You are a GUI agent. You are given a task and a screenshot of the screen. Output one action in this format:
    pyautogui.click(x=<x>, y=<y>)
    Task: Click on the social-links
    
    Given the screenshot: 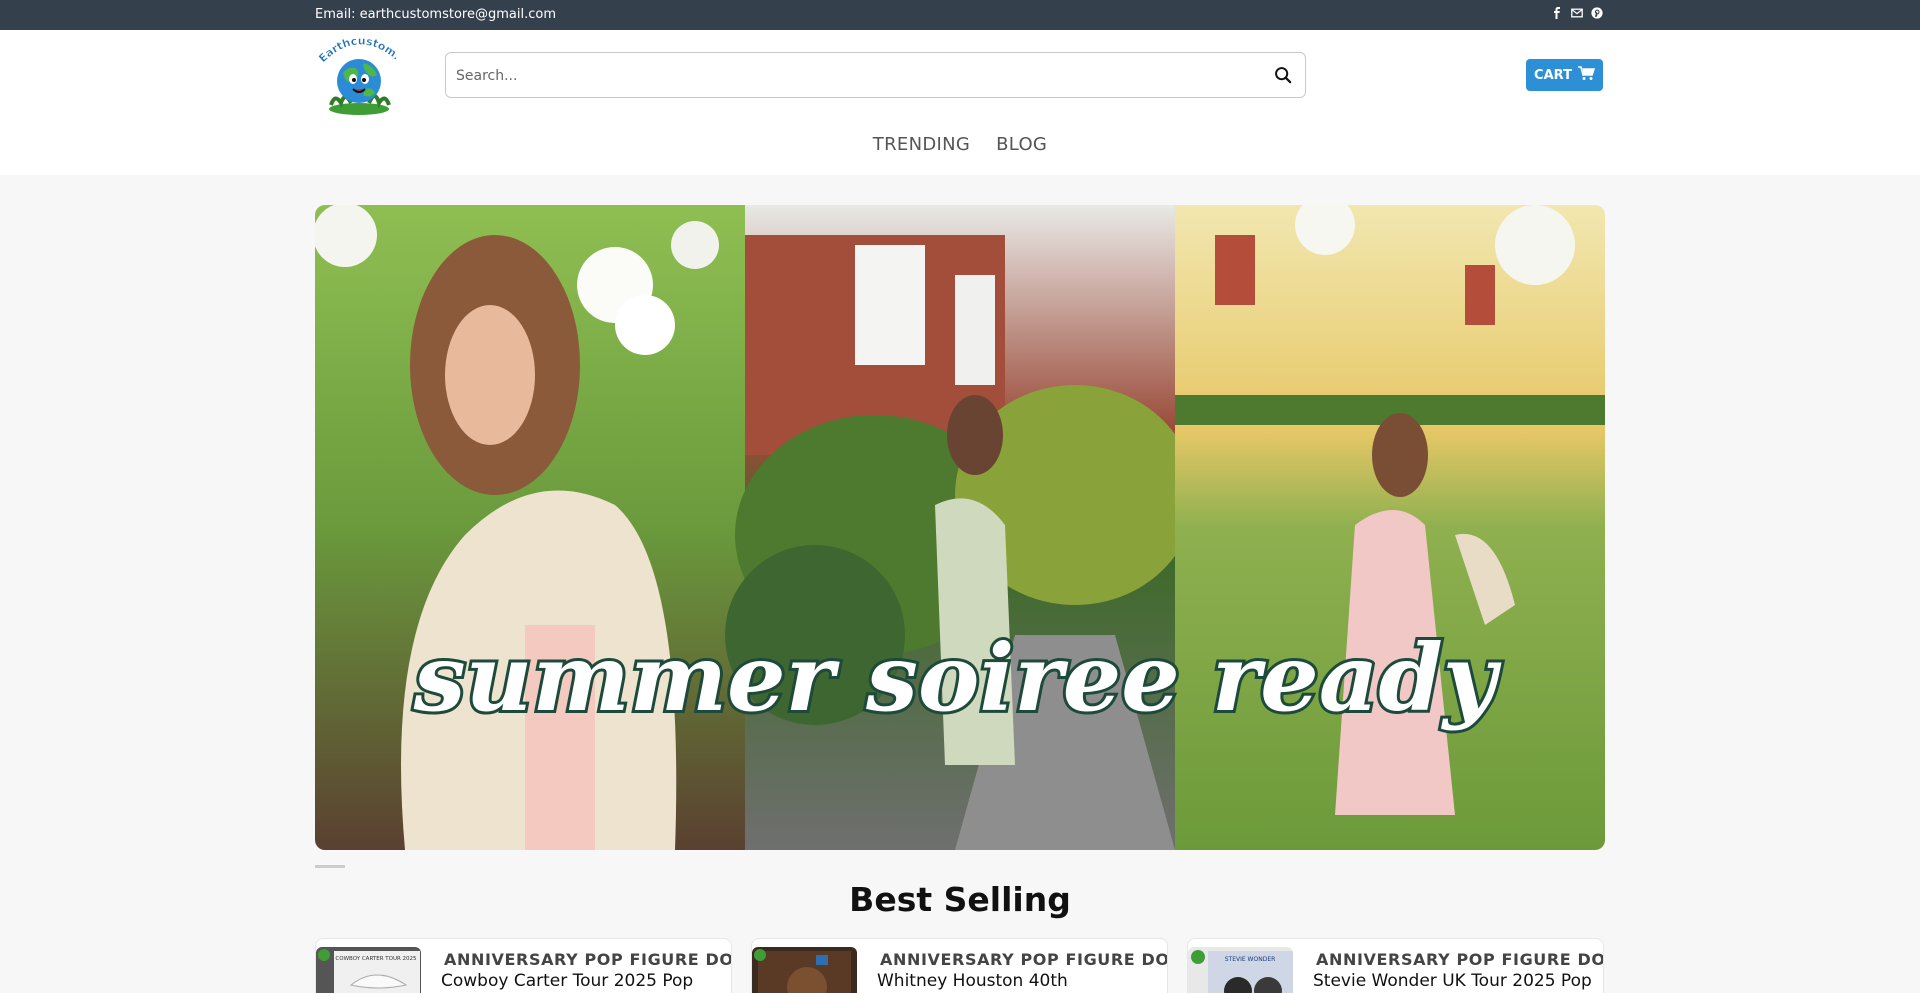 What is the action you would take?
    pyautogui.click(x=1577, y=13)
    